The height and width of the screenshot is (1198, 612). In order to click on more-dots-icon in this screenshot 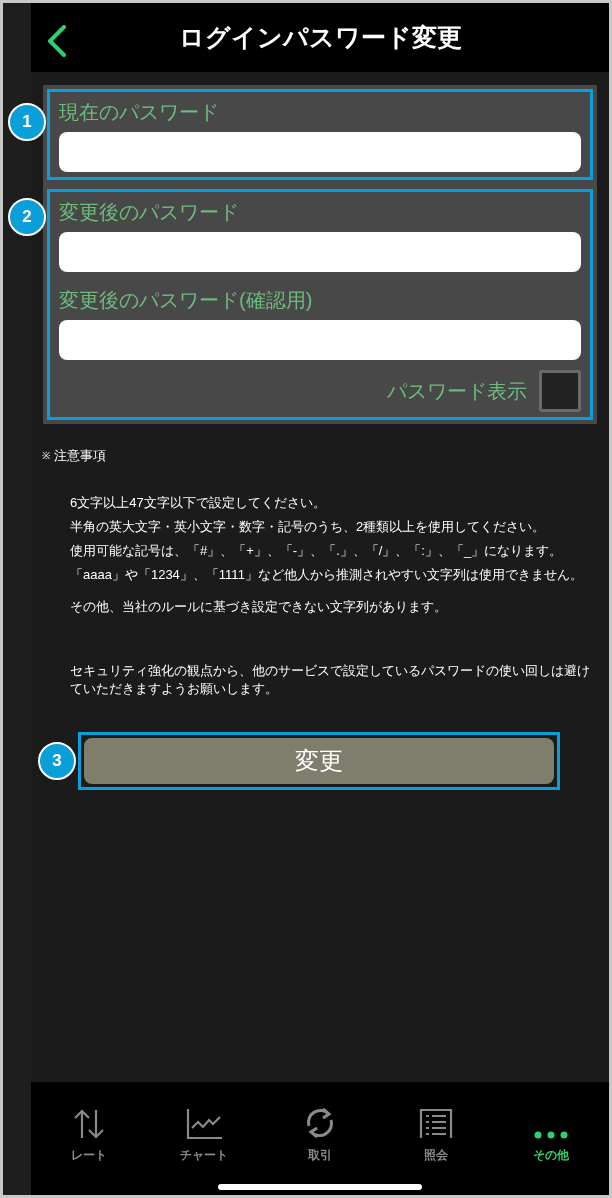, I will do `click(551, 1135)`.